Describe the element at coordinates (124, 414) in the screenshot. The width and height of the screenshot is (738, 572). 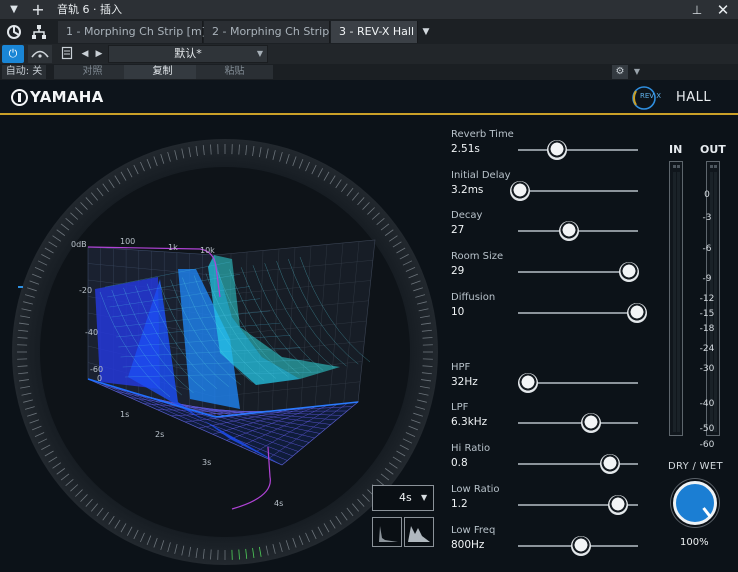
I see `time-axis-label: 1s` at that location.